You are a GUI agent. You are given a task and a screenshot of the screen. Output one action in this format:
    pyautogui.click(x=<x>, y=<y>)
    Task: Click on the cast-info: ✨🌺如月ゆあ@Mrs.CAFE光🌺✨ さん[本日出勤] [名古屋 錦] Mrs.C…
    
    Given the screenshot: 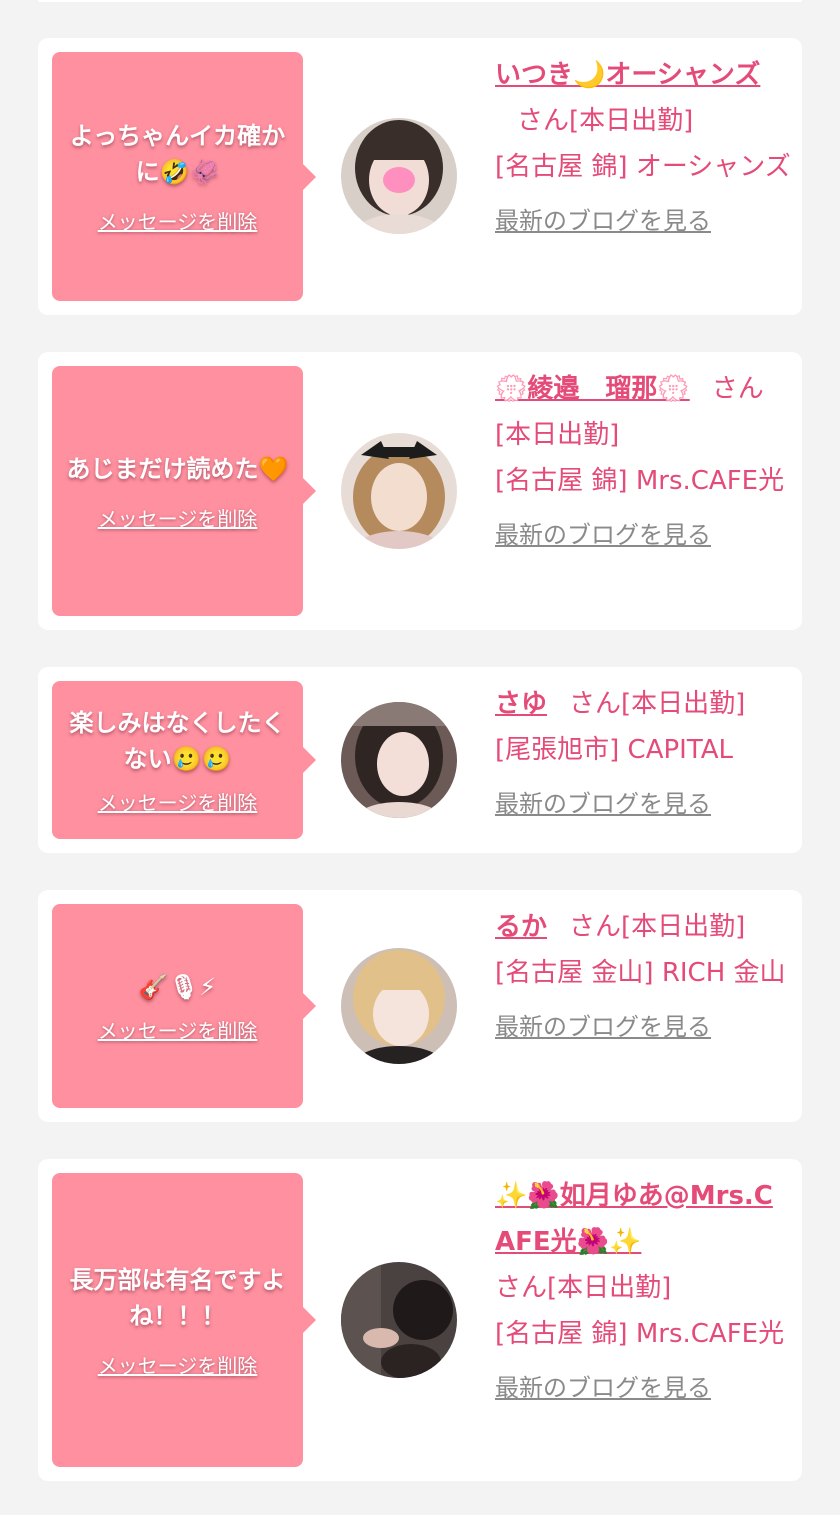 What is the action you would take?
    pyautogui.click(x=643, y=1292)
    